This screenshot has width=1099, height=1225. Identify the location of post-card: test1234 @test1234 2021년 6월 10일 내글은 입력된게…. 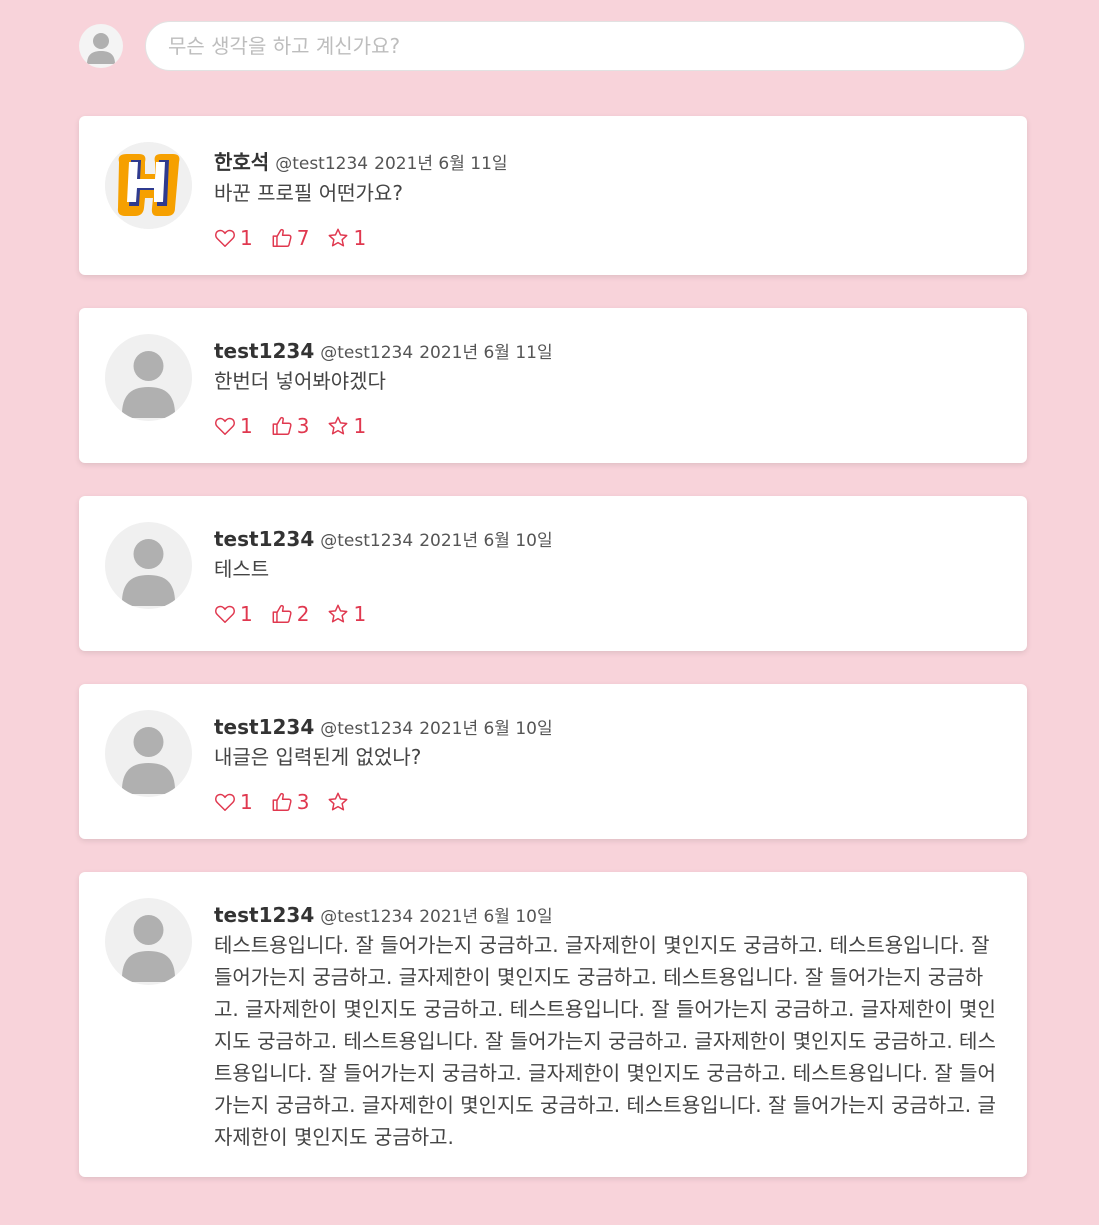
(553, 761).